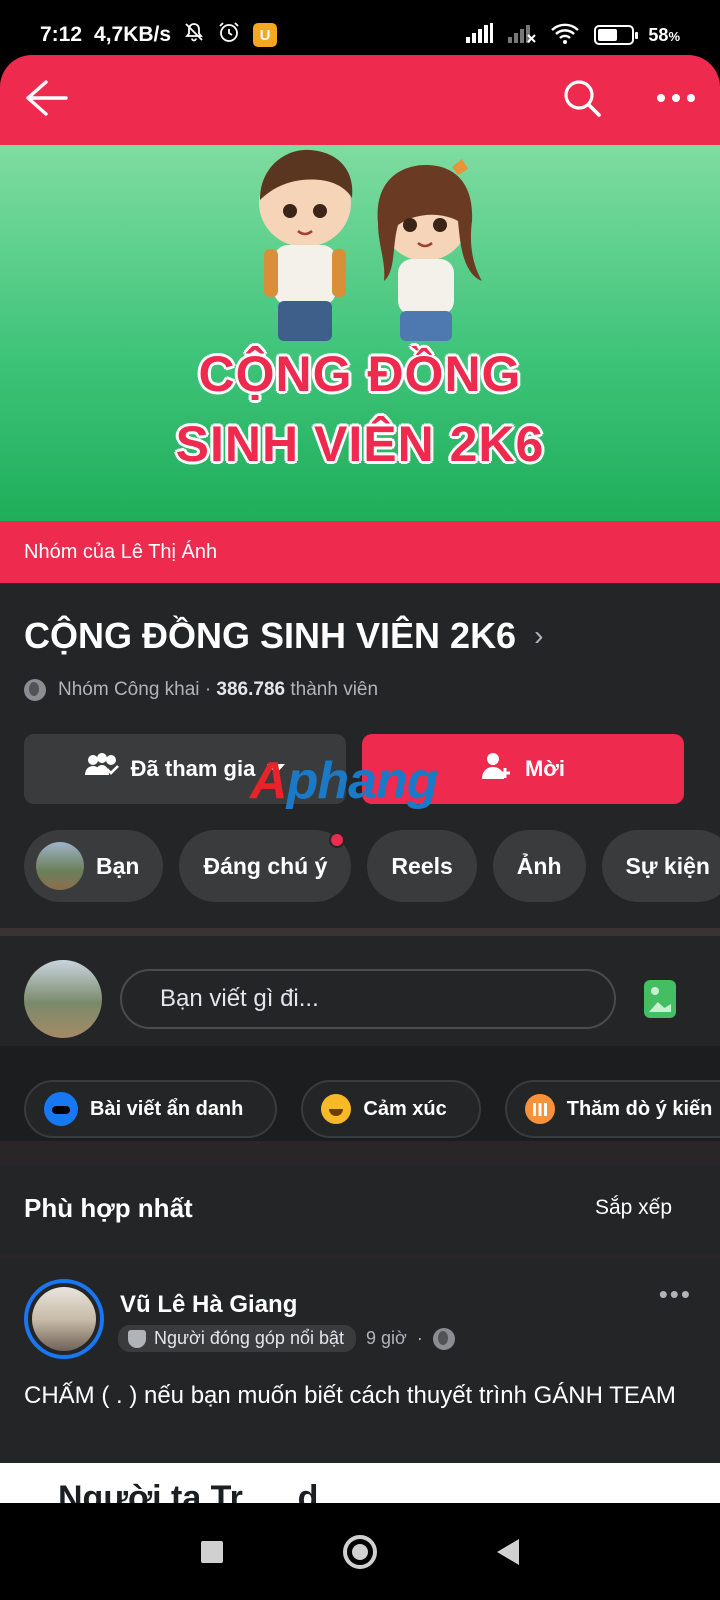 This screenshot has width=720, height=1600. What do you see at coordinates (676, 100) in the screenshot?
I see `more-horizontal-icon` at bounding box center [676, 100].